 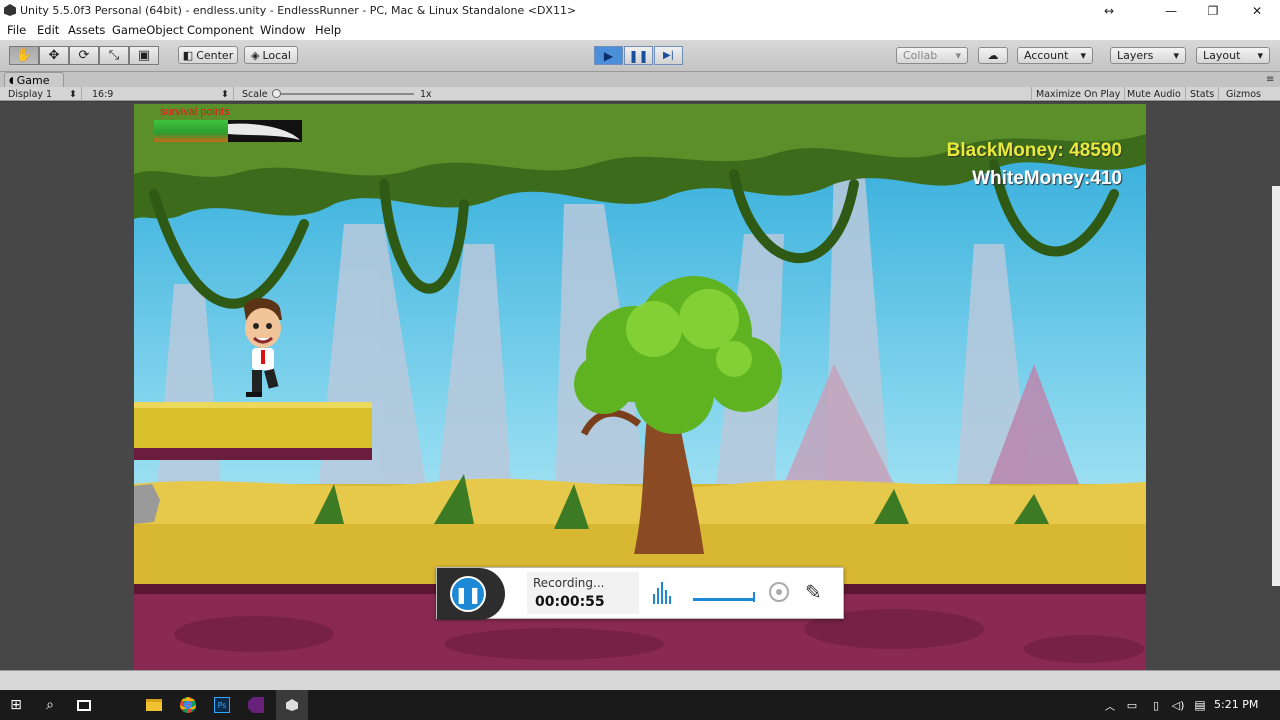 What do you see at coordinates (16, 30) in the screenshot?
I see `menu-file: File` at bounding box center [16, 30].